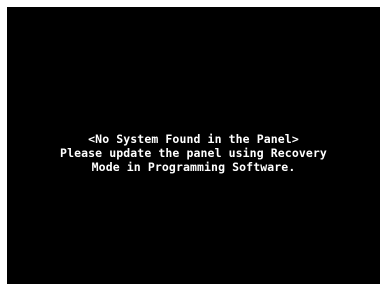 The image size is (387, 291). What do you see at coordinates (193, 139) in the screenshot?
I see `message-line-1: <No System Found in the Panel>` at bounding box center [193, 139].